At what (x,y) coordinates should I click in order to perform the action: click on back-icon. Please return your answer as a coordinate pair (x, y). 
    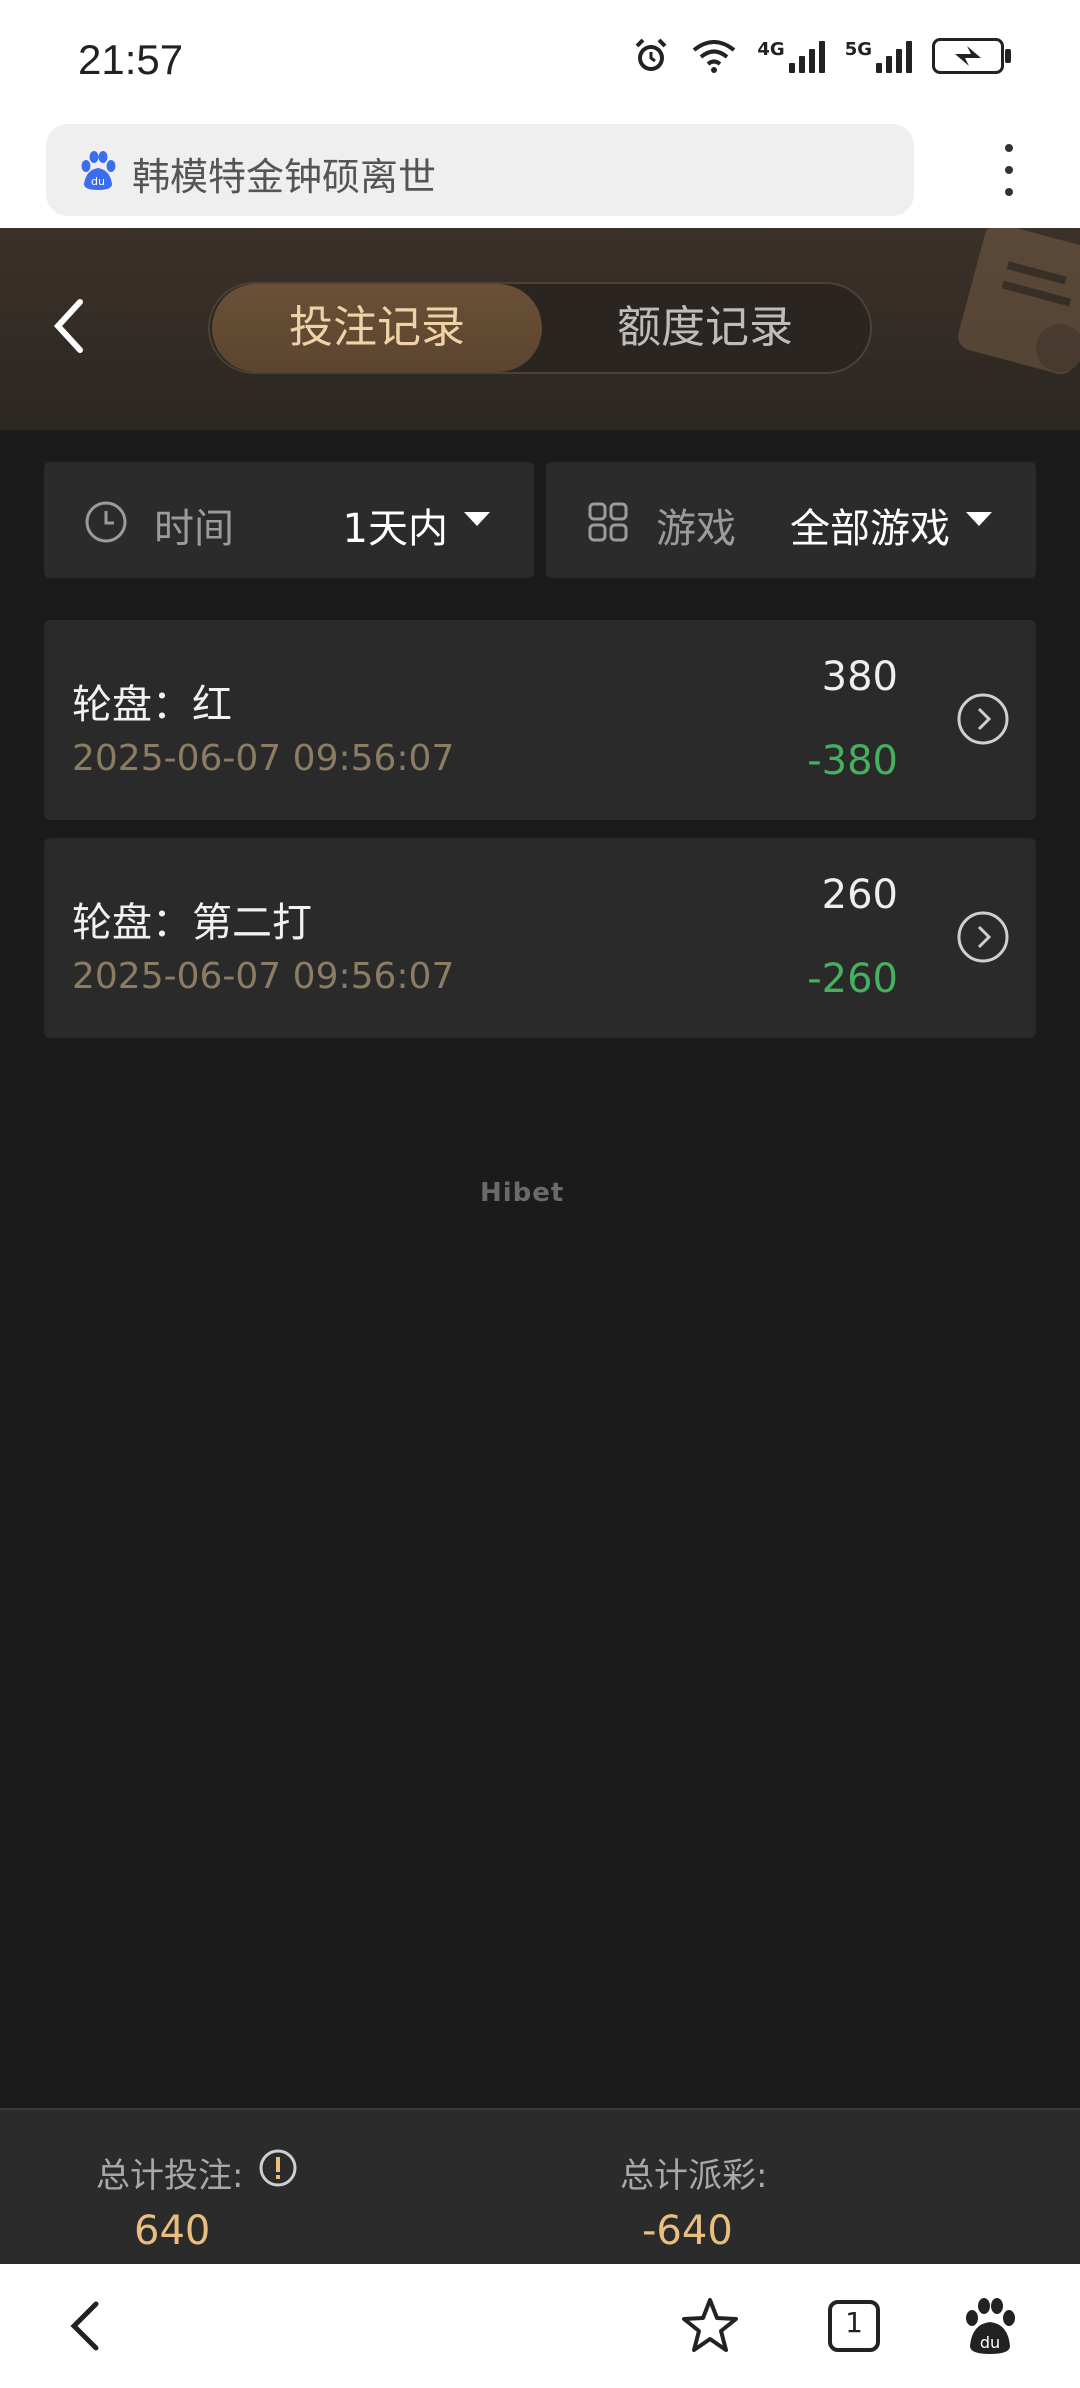
    Looking at the image, I should click on (70, 326).